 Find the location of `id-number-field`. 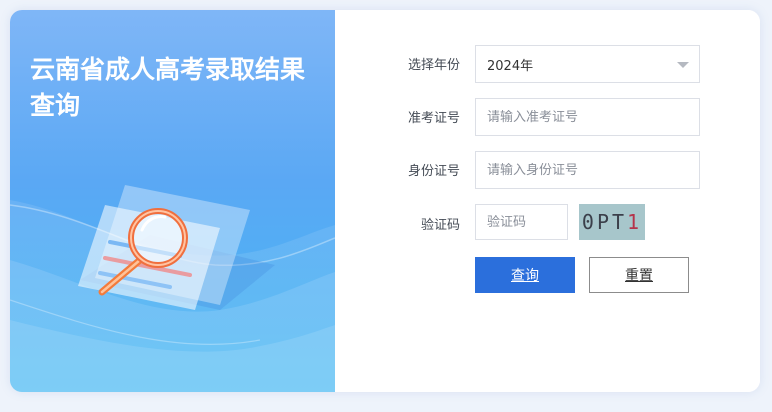

id-number-field is located at coordinates (587, 170).